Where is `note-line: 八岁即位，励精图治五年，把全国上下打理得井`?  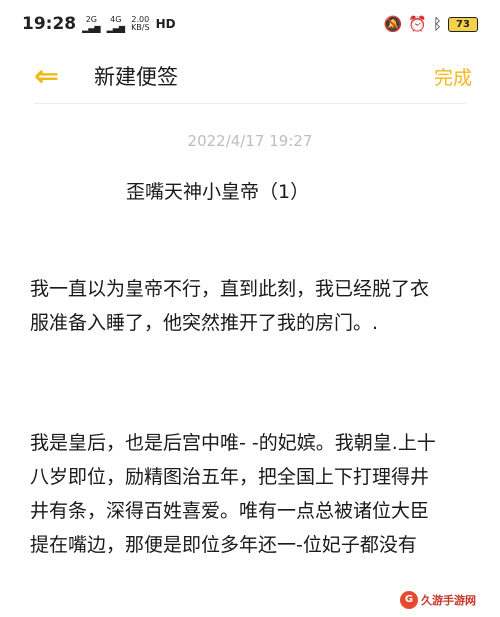
note-line: 八岁即位，励精图治五年，把全国上下打理得井 is located at coordinates (230, 477).